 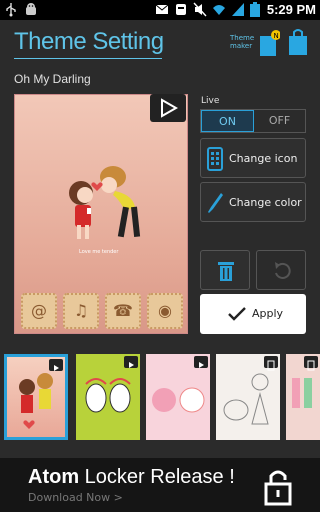 I want to click on change-icon-button: Change icon, so click(x=253, y=158).